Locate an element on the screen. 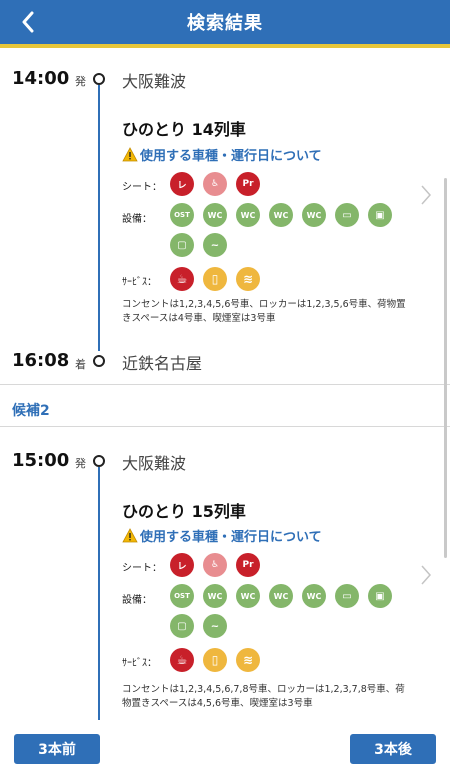 This screenshot has height=780, width=450. train-name: ひのとり 15列車 is located at coordinates (184, 511).